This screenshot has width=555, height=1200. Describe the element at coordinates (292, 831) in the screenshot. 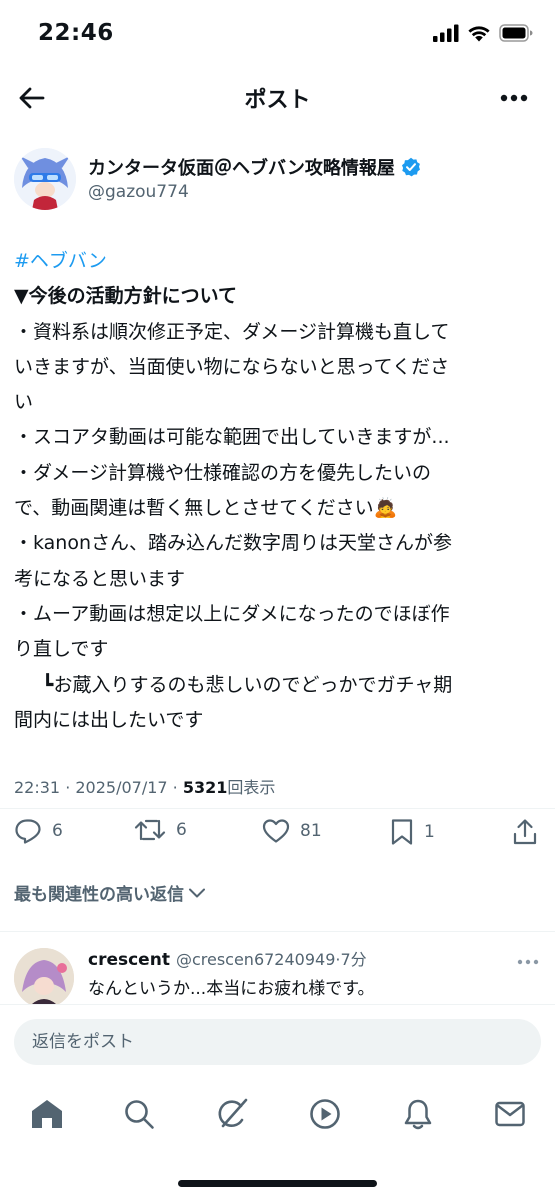

I see `like-button: 81` at that location.